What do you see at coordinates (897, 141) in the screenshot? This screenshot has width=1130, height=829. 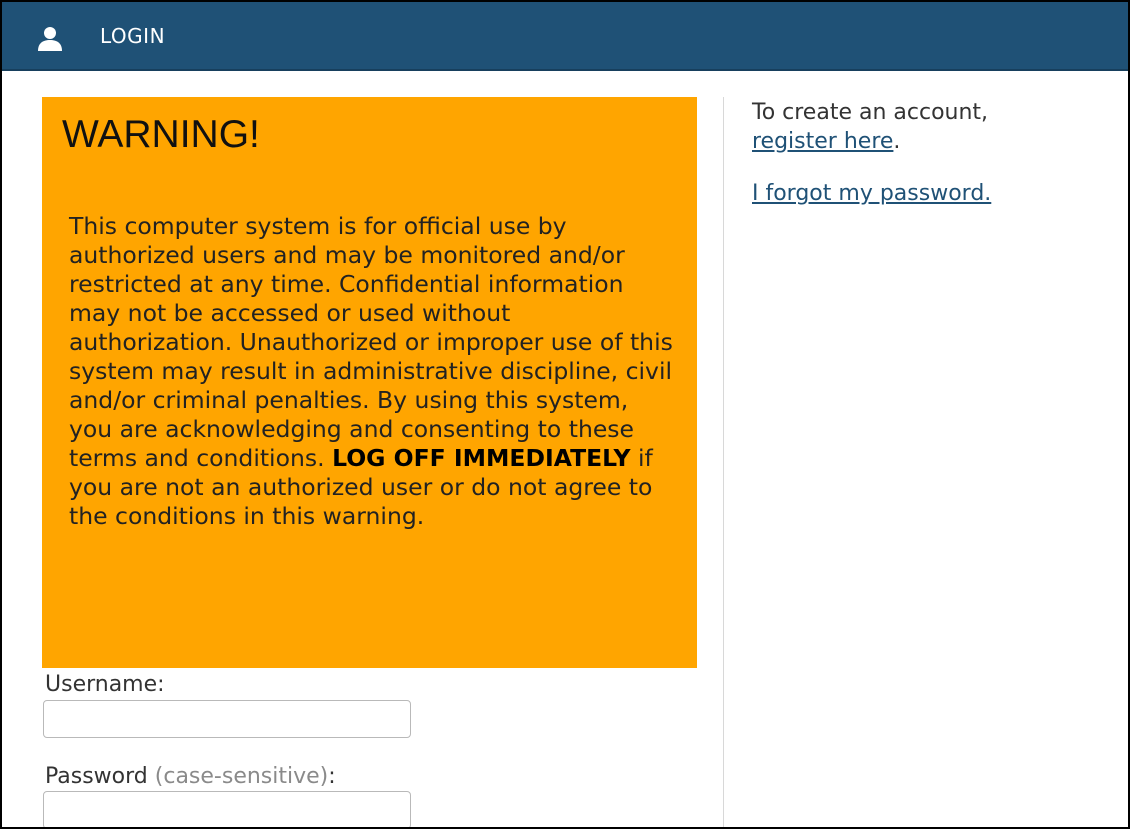 I see `register-suffix: .` at bounding box center [897, 141].